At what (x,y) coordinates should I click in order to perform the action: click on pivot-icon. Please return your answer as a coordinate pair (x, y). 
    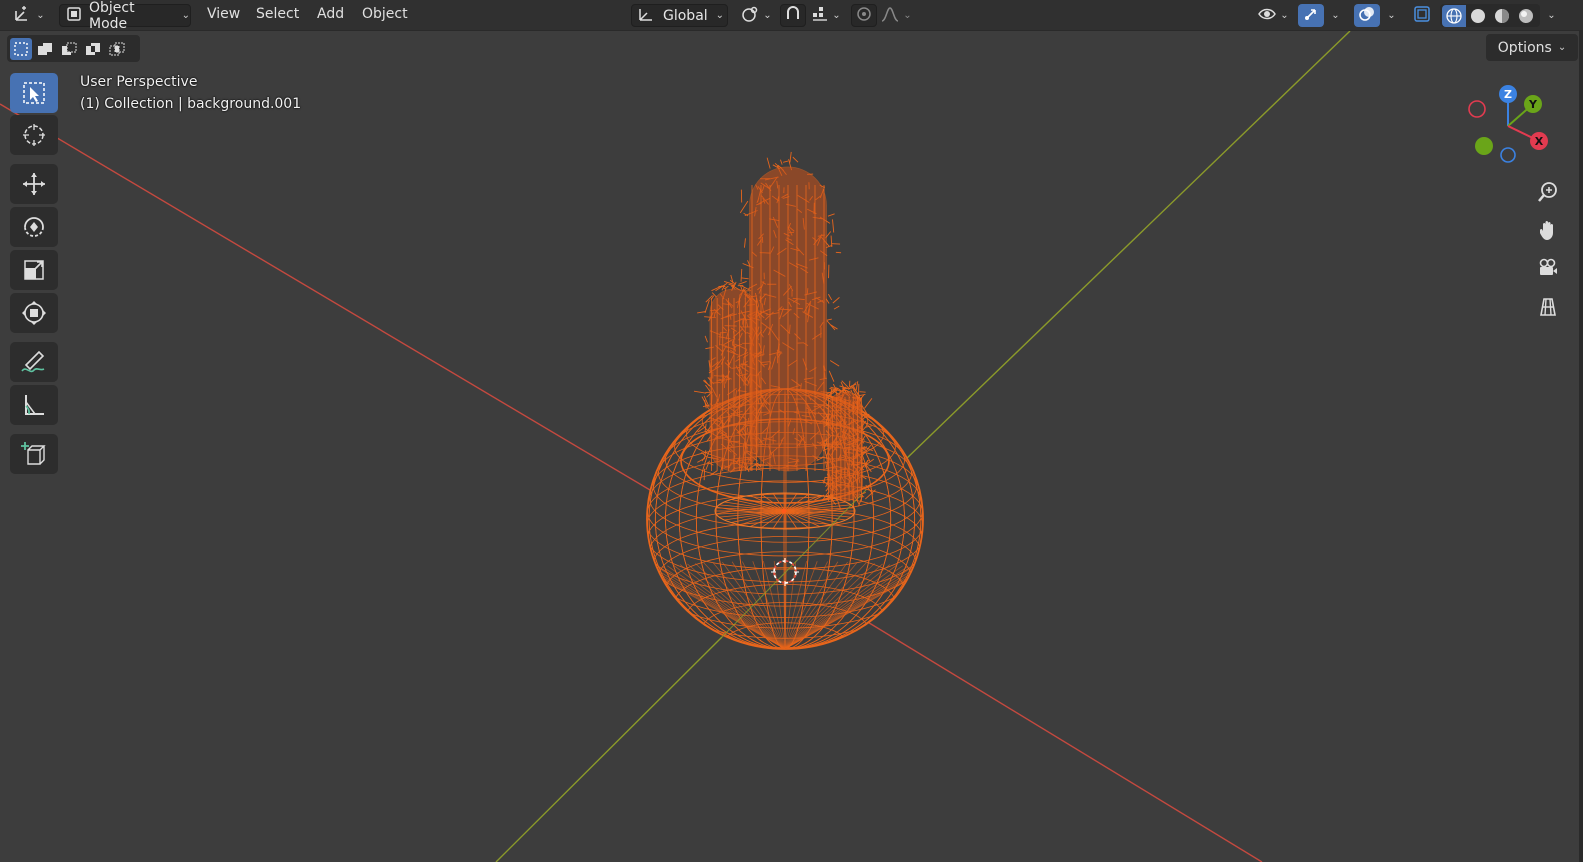
    Looking at the image, I should click on (750, 16).